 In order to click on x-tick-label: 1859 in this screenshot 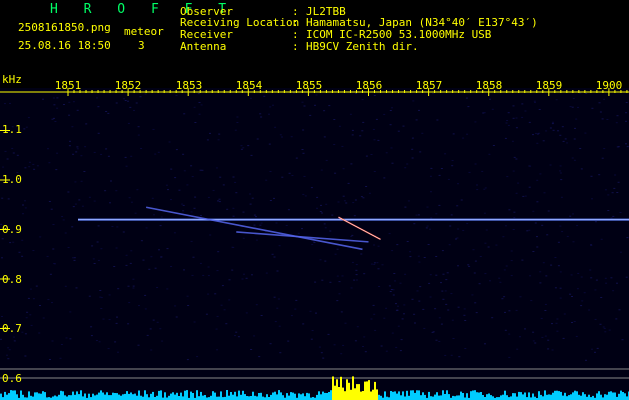, I will do `click(549, 85)`.